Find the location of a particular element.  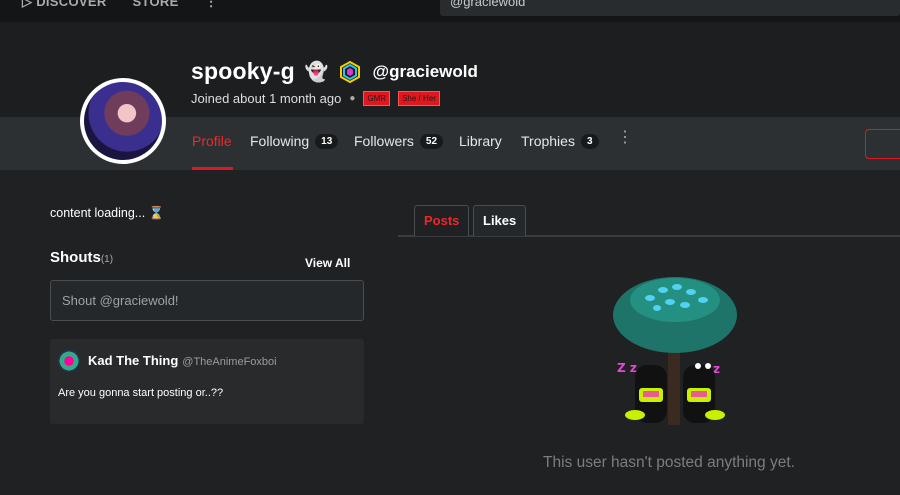

tab-library: Library is located at coordinates (480, 141).